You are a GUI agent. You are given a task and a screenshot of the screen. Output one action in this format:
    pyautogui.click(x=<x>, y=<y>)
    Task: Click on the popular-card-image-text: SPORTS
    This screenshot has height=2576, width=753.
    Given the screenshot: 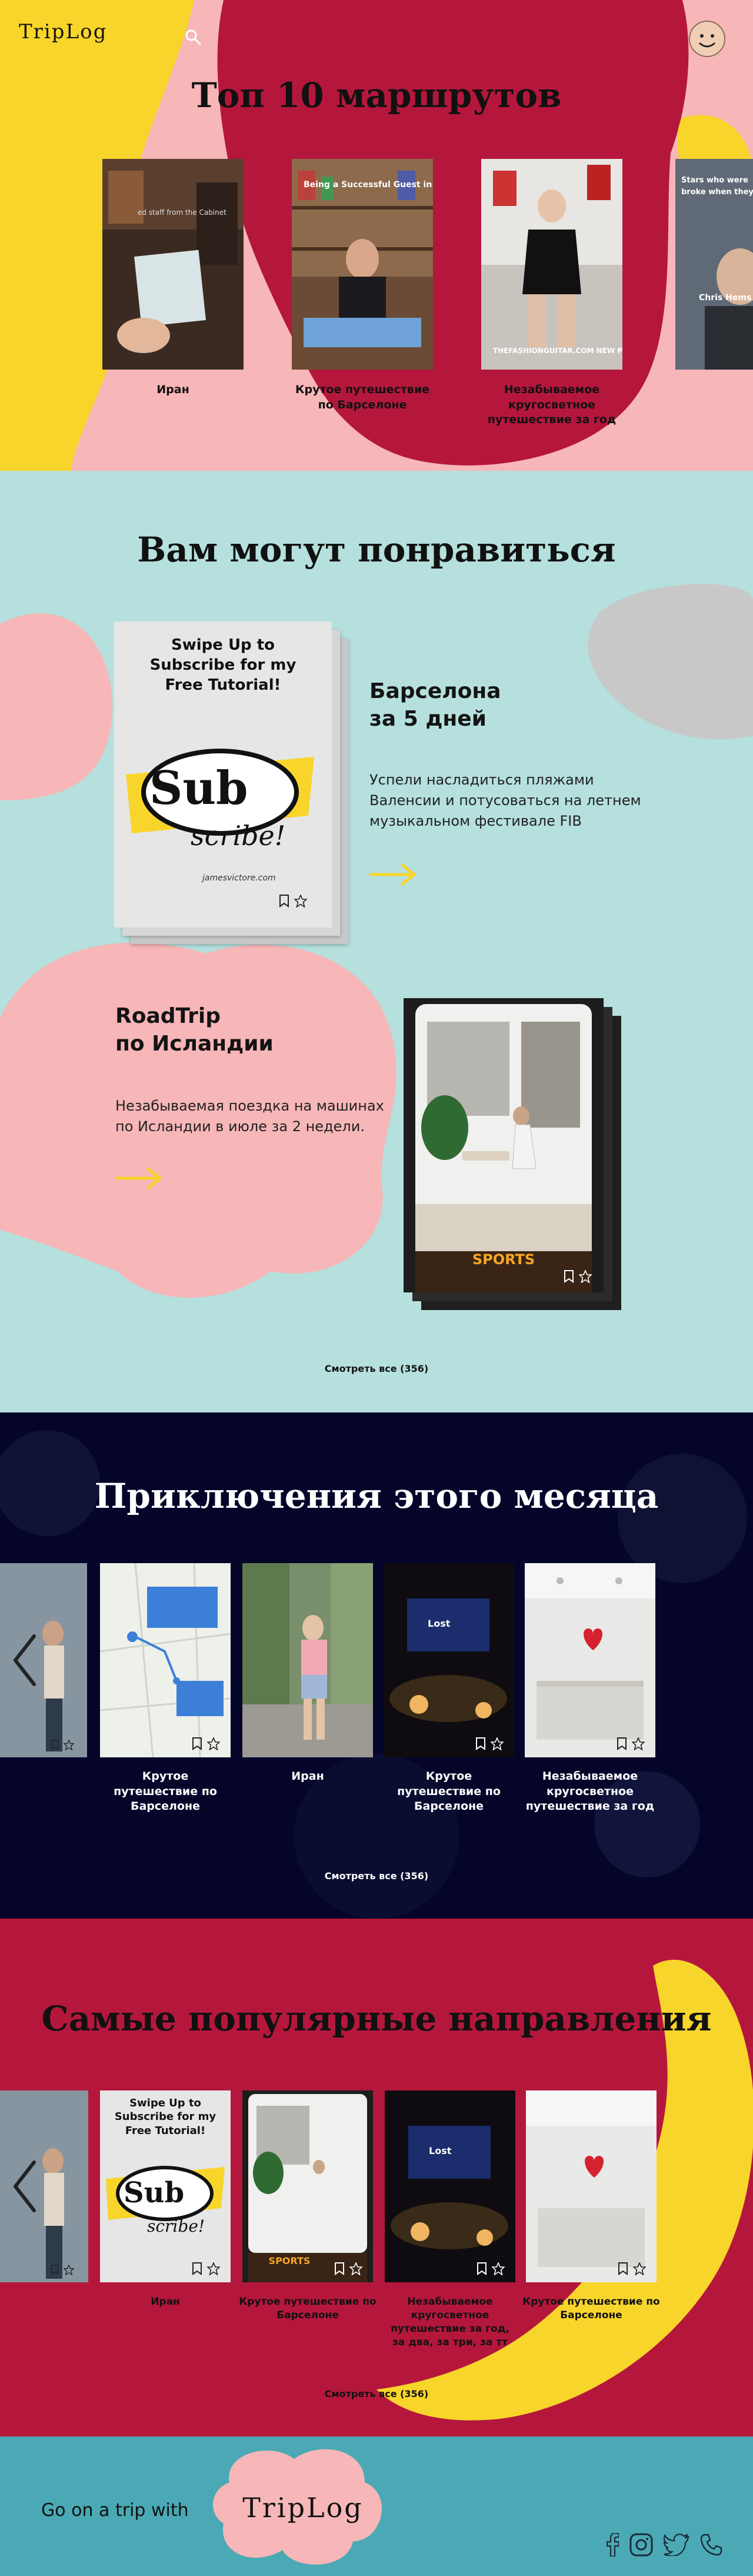 What is the action you would take?
    pyautogui.click(x=289, y=2260)
    